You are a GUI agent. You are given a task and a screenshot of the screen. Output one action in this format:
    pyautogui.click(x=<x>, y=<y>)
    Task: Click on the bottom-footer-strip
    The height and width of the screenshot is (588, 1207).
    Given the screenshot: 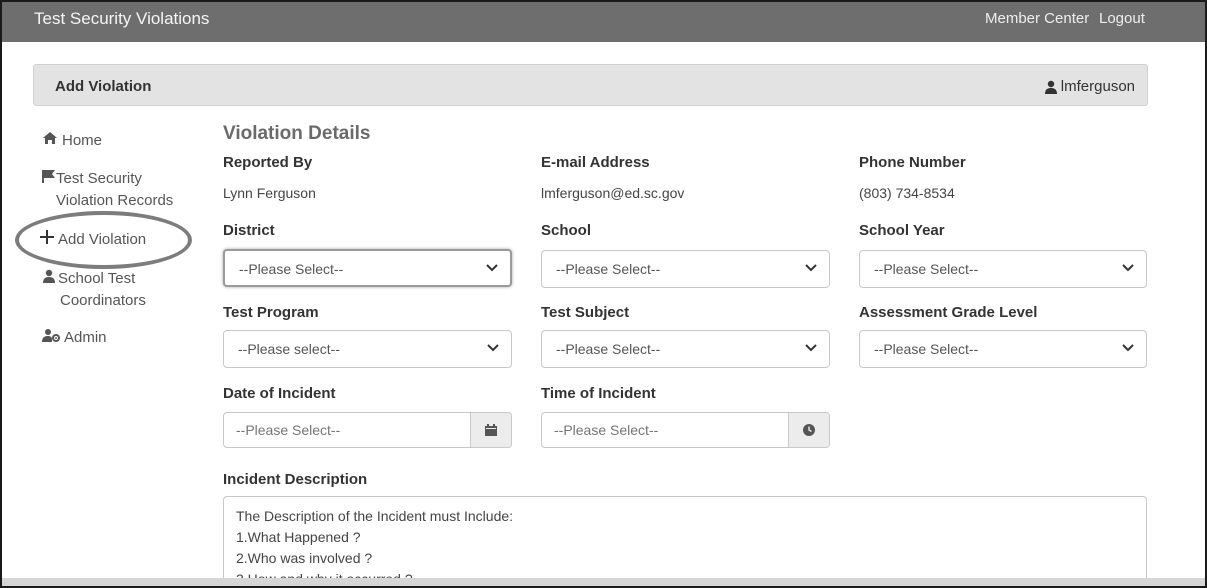 What is the action you would take?
    pyautogui.click(x=603, y=582)
    